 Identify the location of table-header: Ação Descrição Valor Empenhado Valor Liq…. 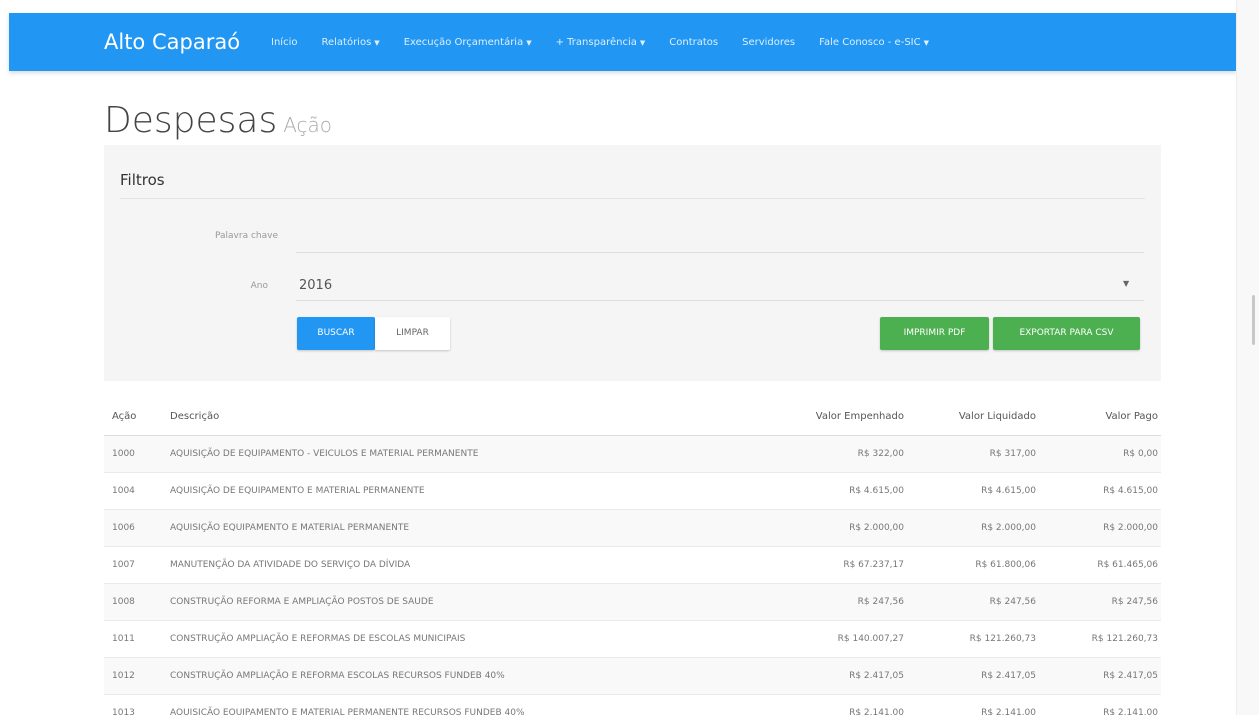
(632, 417).